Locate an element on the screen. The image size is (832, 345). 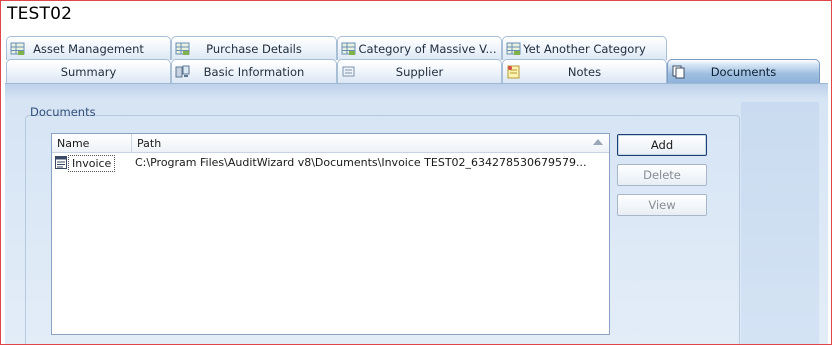
invoice-document-icon is located at coordinates (61, 162).